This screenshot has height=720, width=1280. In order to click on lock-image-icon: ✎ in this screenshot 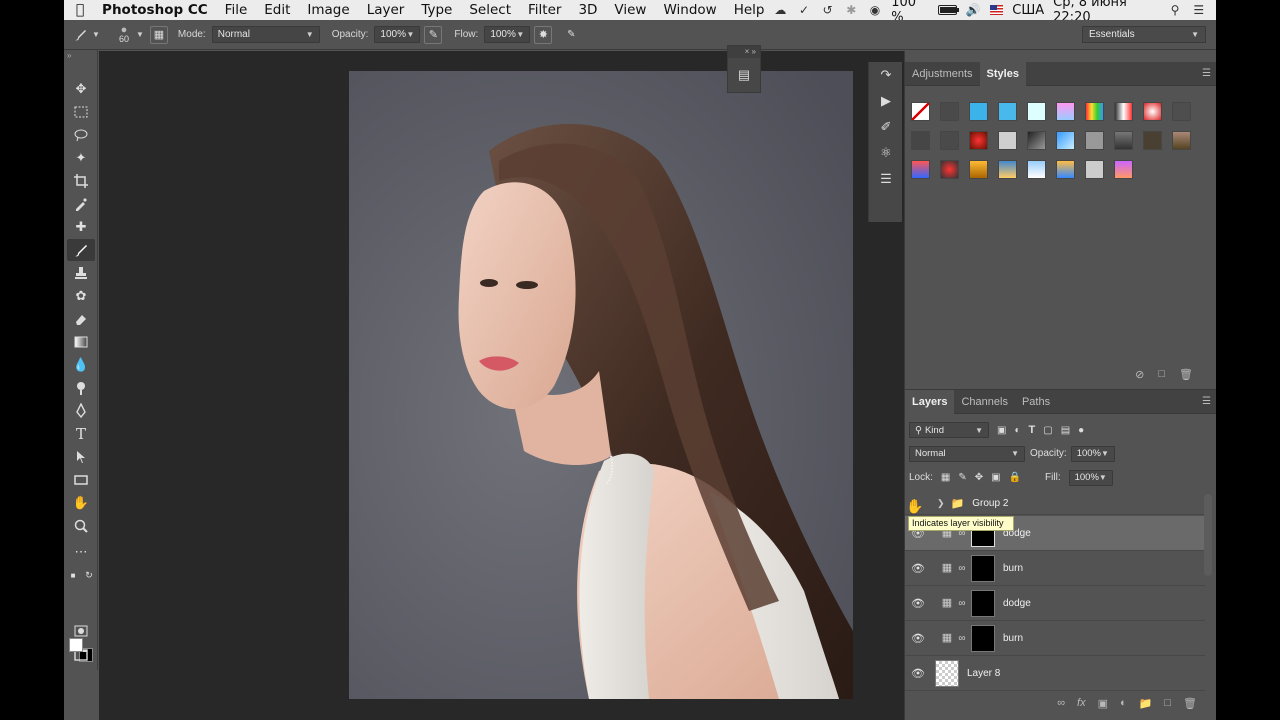, I will do `click(962, 477)`.